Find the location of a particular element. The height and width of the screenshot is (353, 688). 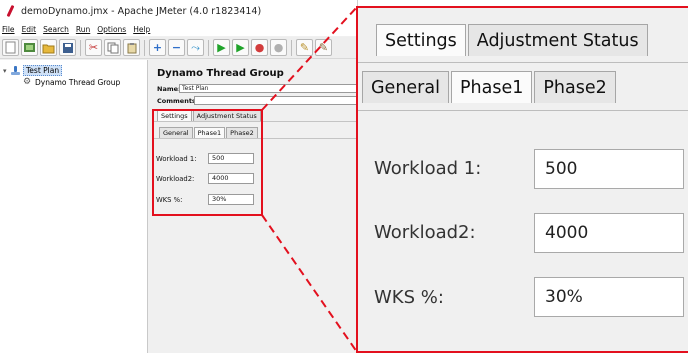

paste-icon is located at coordinates (131, 47).